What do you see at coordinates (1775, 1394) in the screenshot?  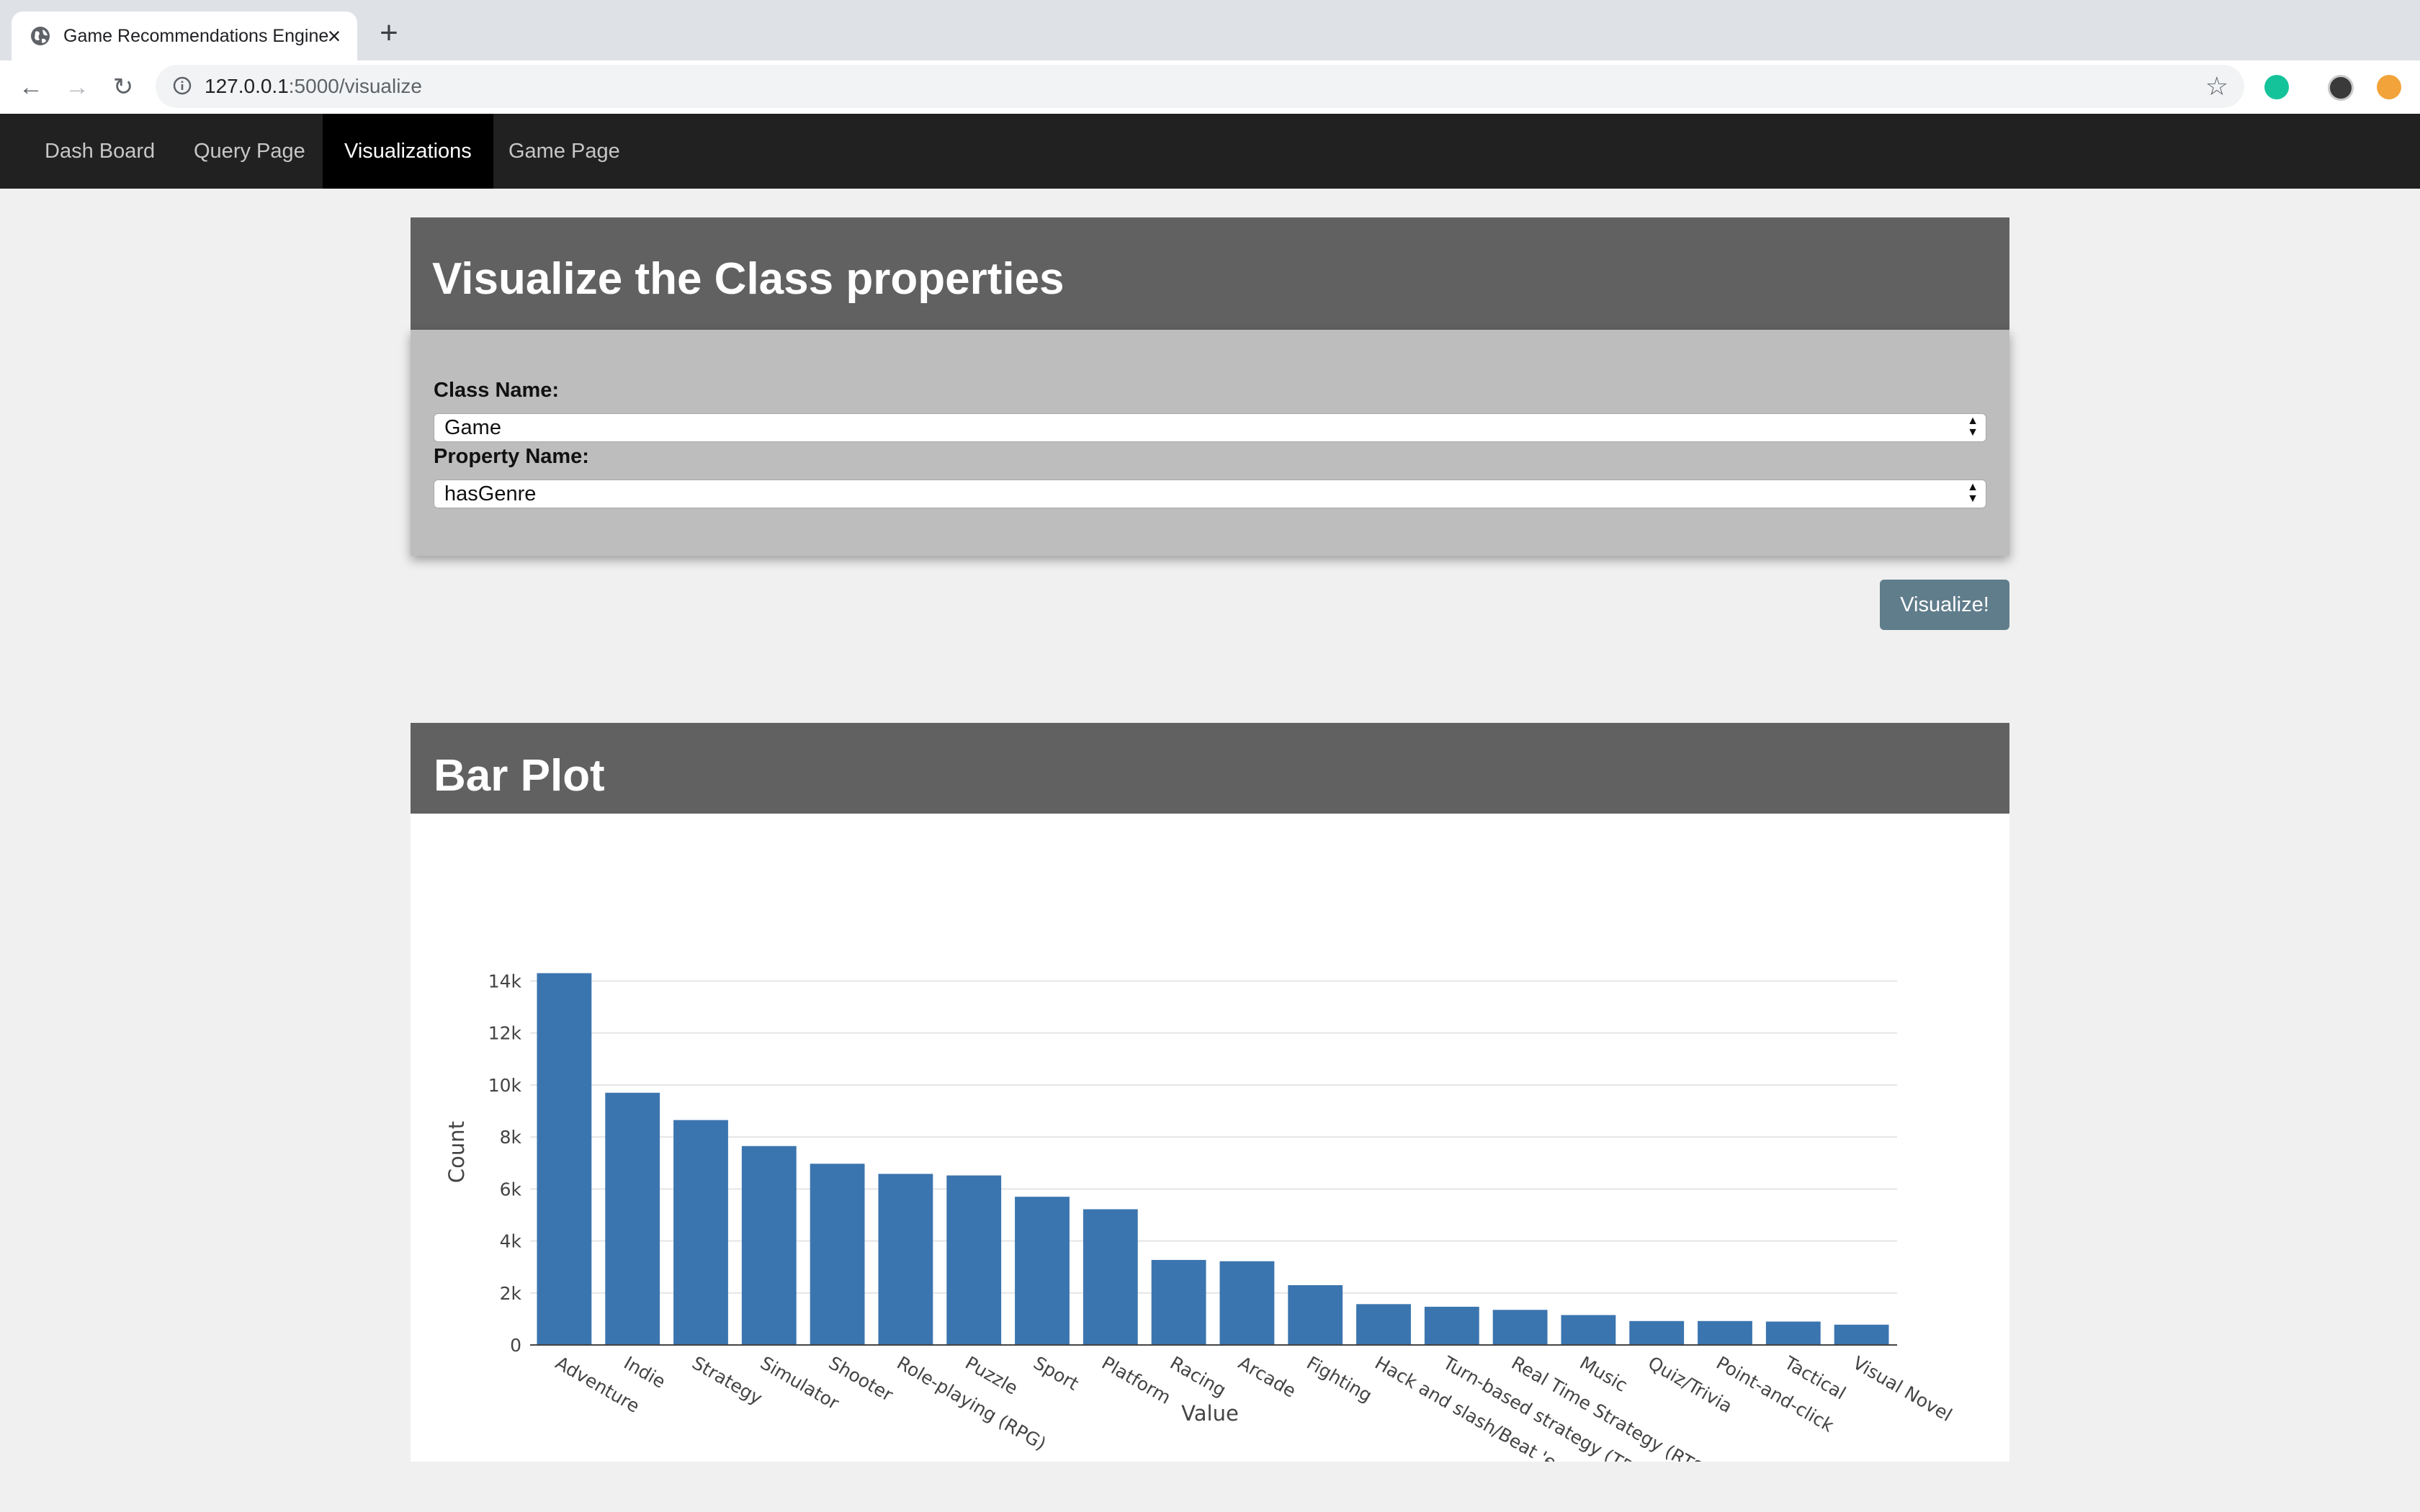 I see `x-tick-label: Point-and-click` at bounding box center [1775, 1394].